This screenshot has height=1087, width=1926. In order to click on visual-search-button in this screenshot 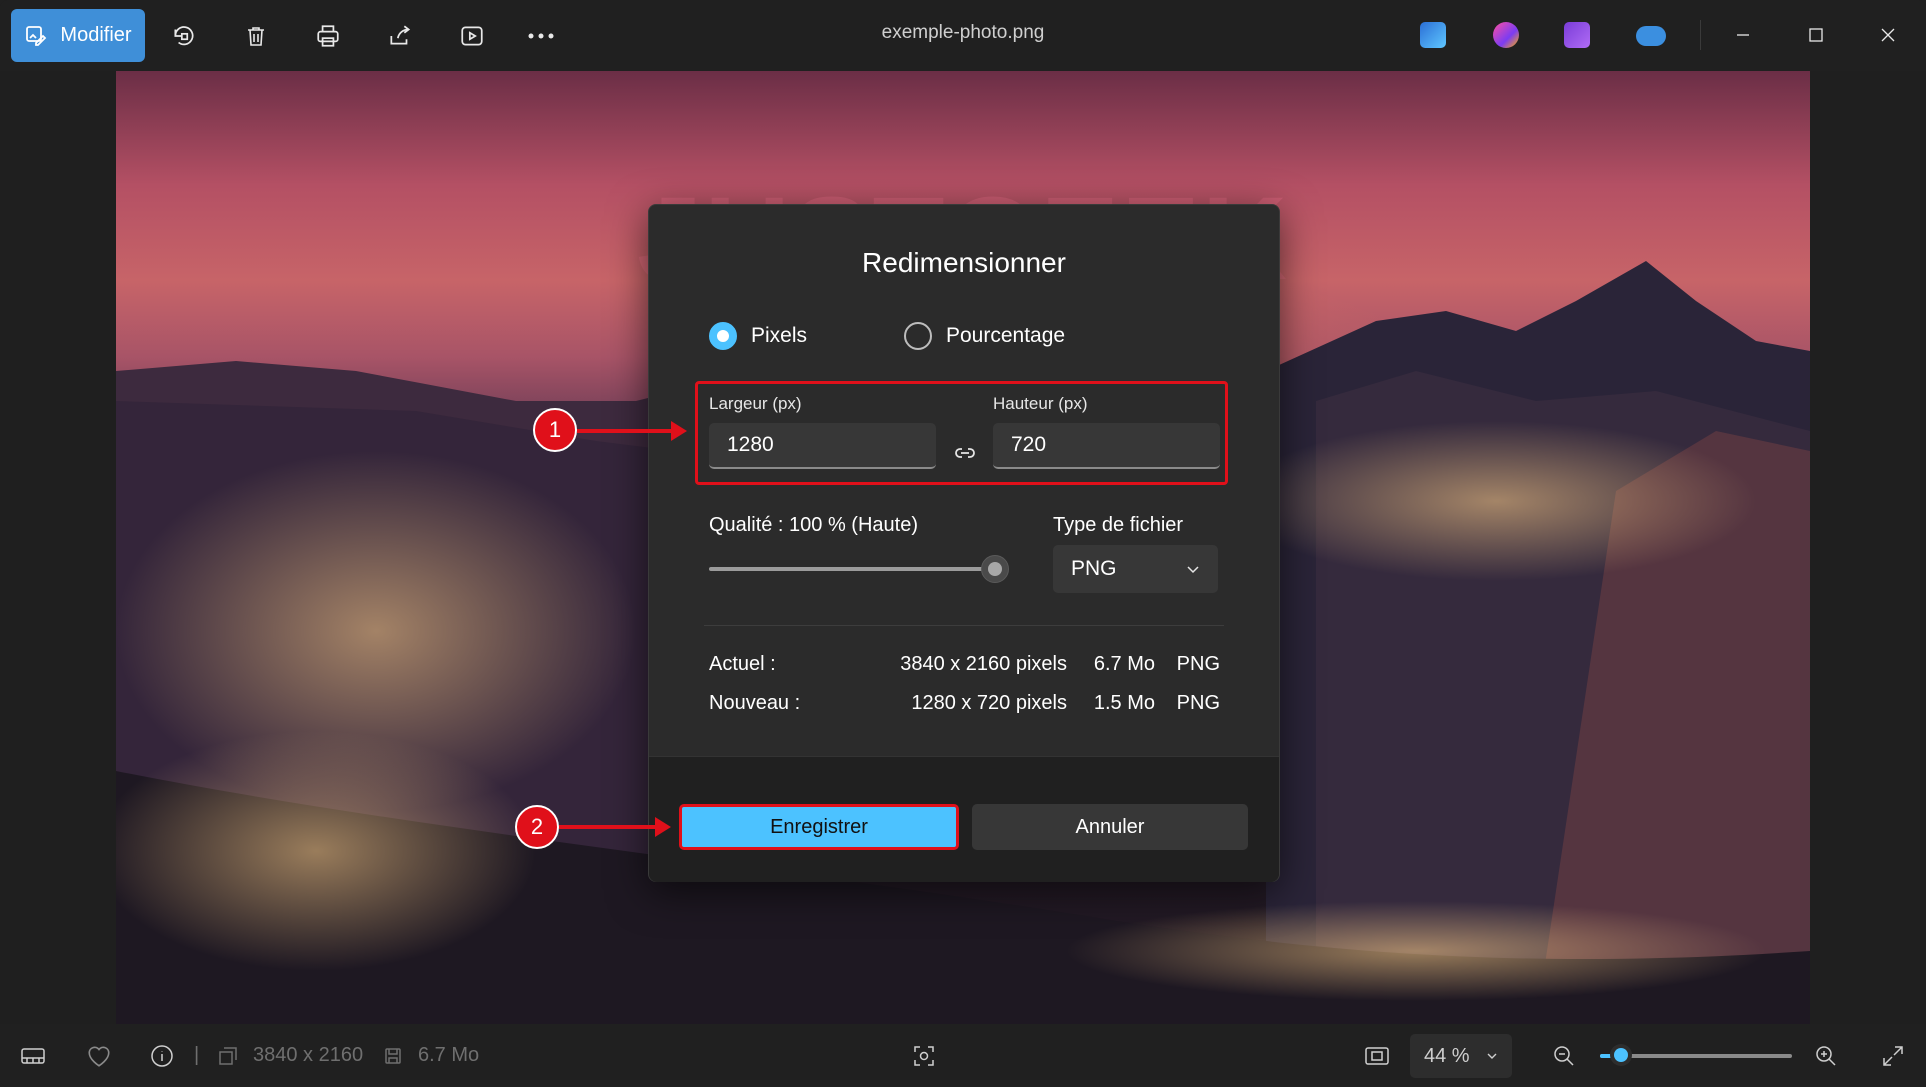, I will do `click(924, 1055)`.